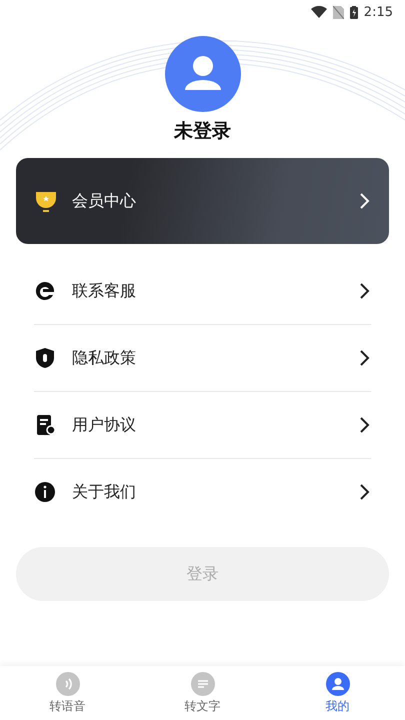  Describe the element at coordinates (354, 12) in the screenshot. I see `battery-icon` at that location.